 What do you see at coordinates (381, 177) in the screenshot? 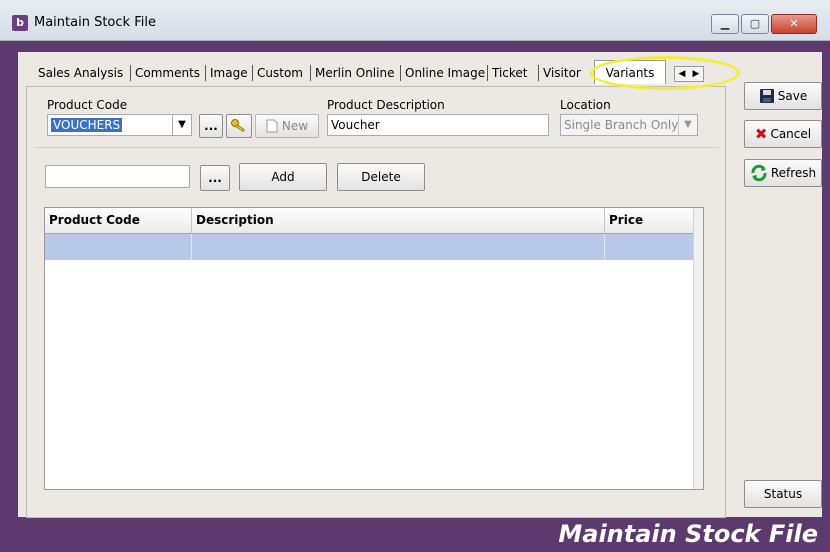
I see `delete-variant-button: Delete` at bounding box center [381, 177].